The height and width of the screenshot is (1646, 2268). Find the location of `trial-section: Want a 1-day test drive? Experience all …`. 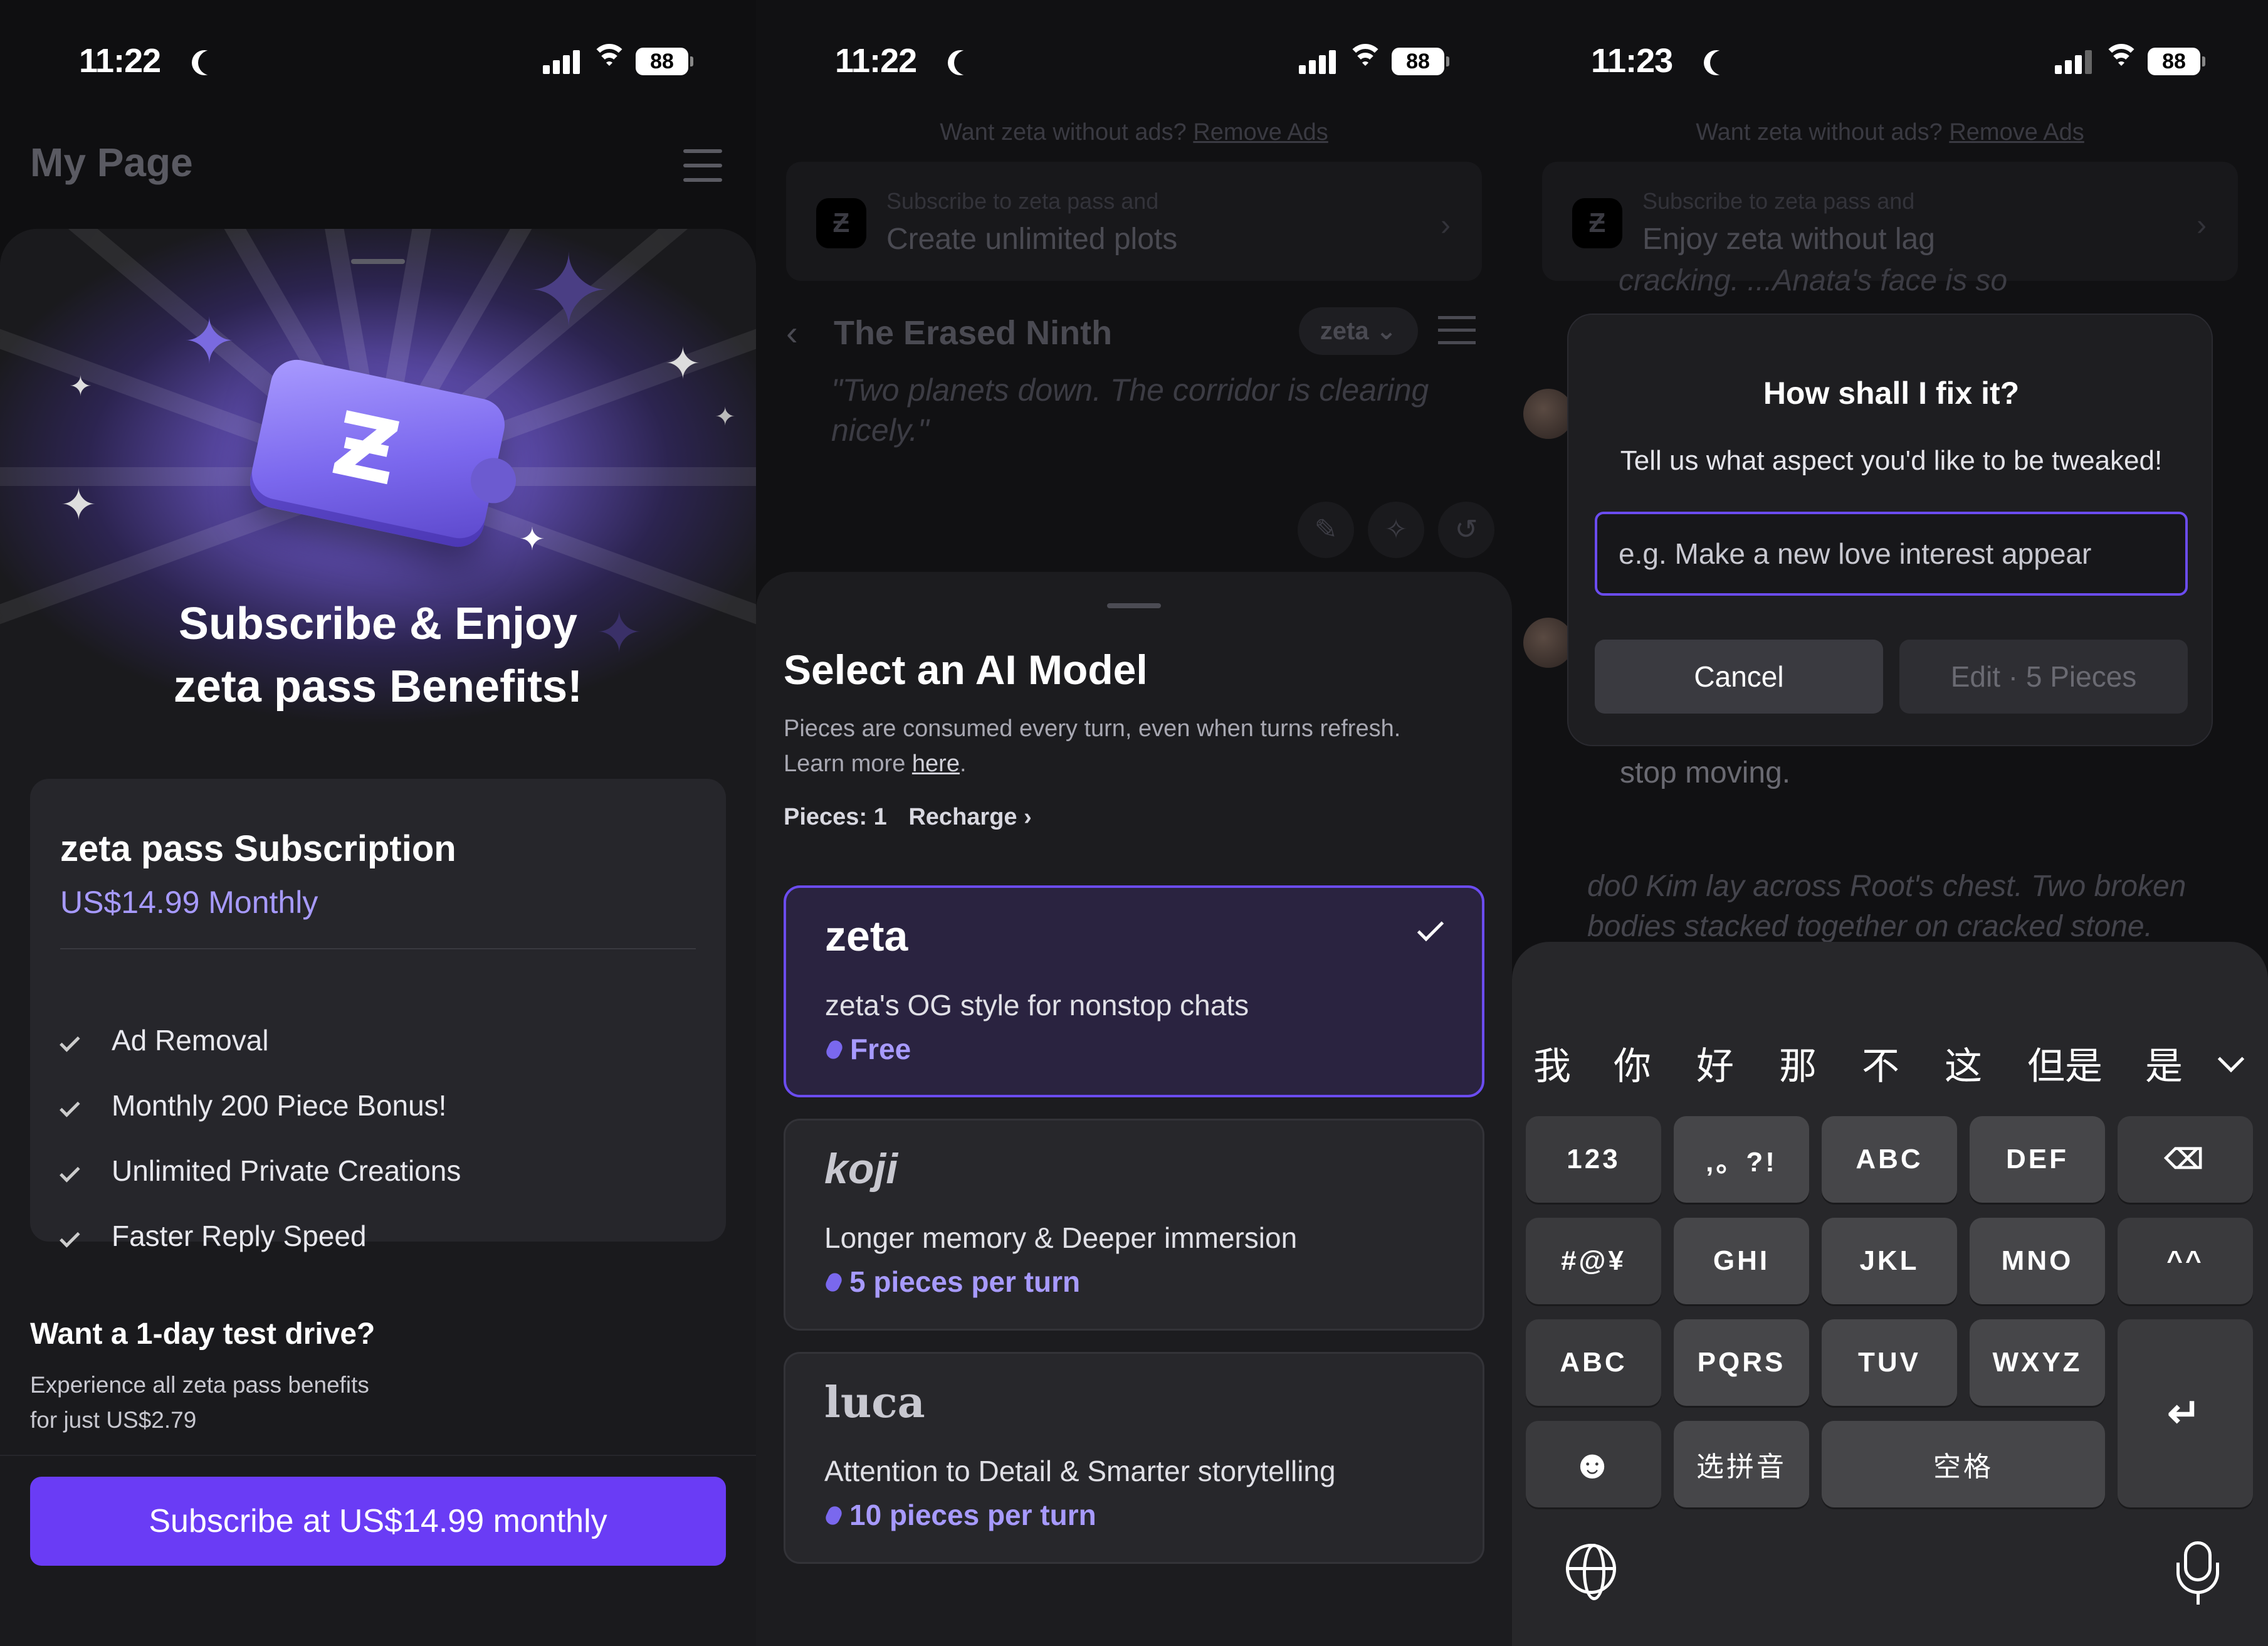

trial-section: Want a 1-day test drive? Experience all … is located at coordinates (231, 1377).